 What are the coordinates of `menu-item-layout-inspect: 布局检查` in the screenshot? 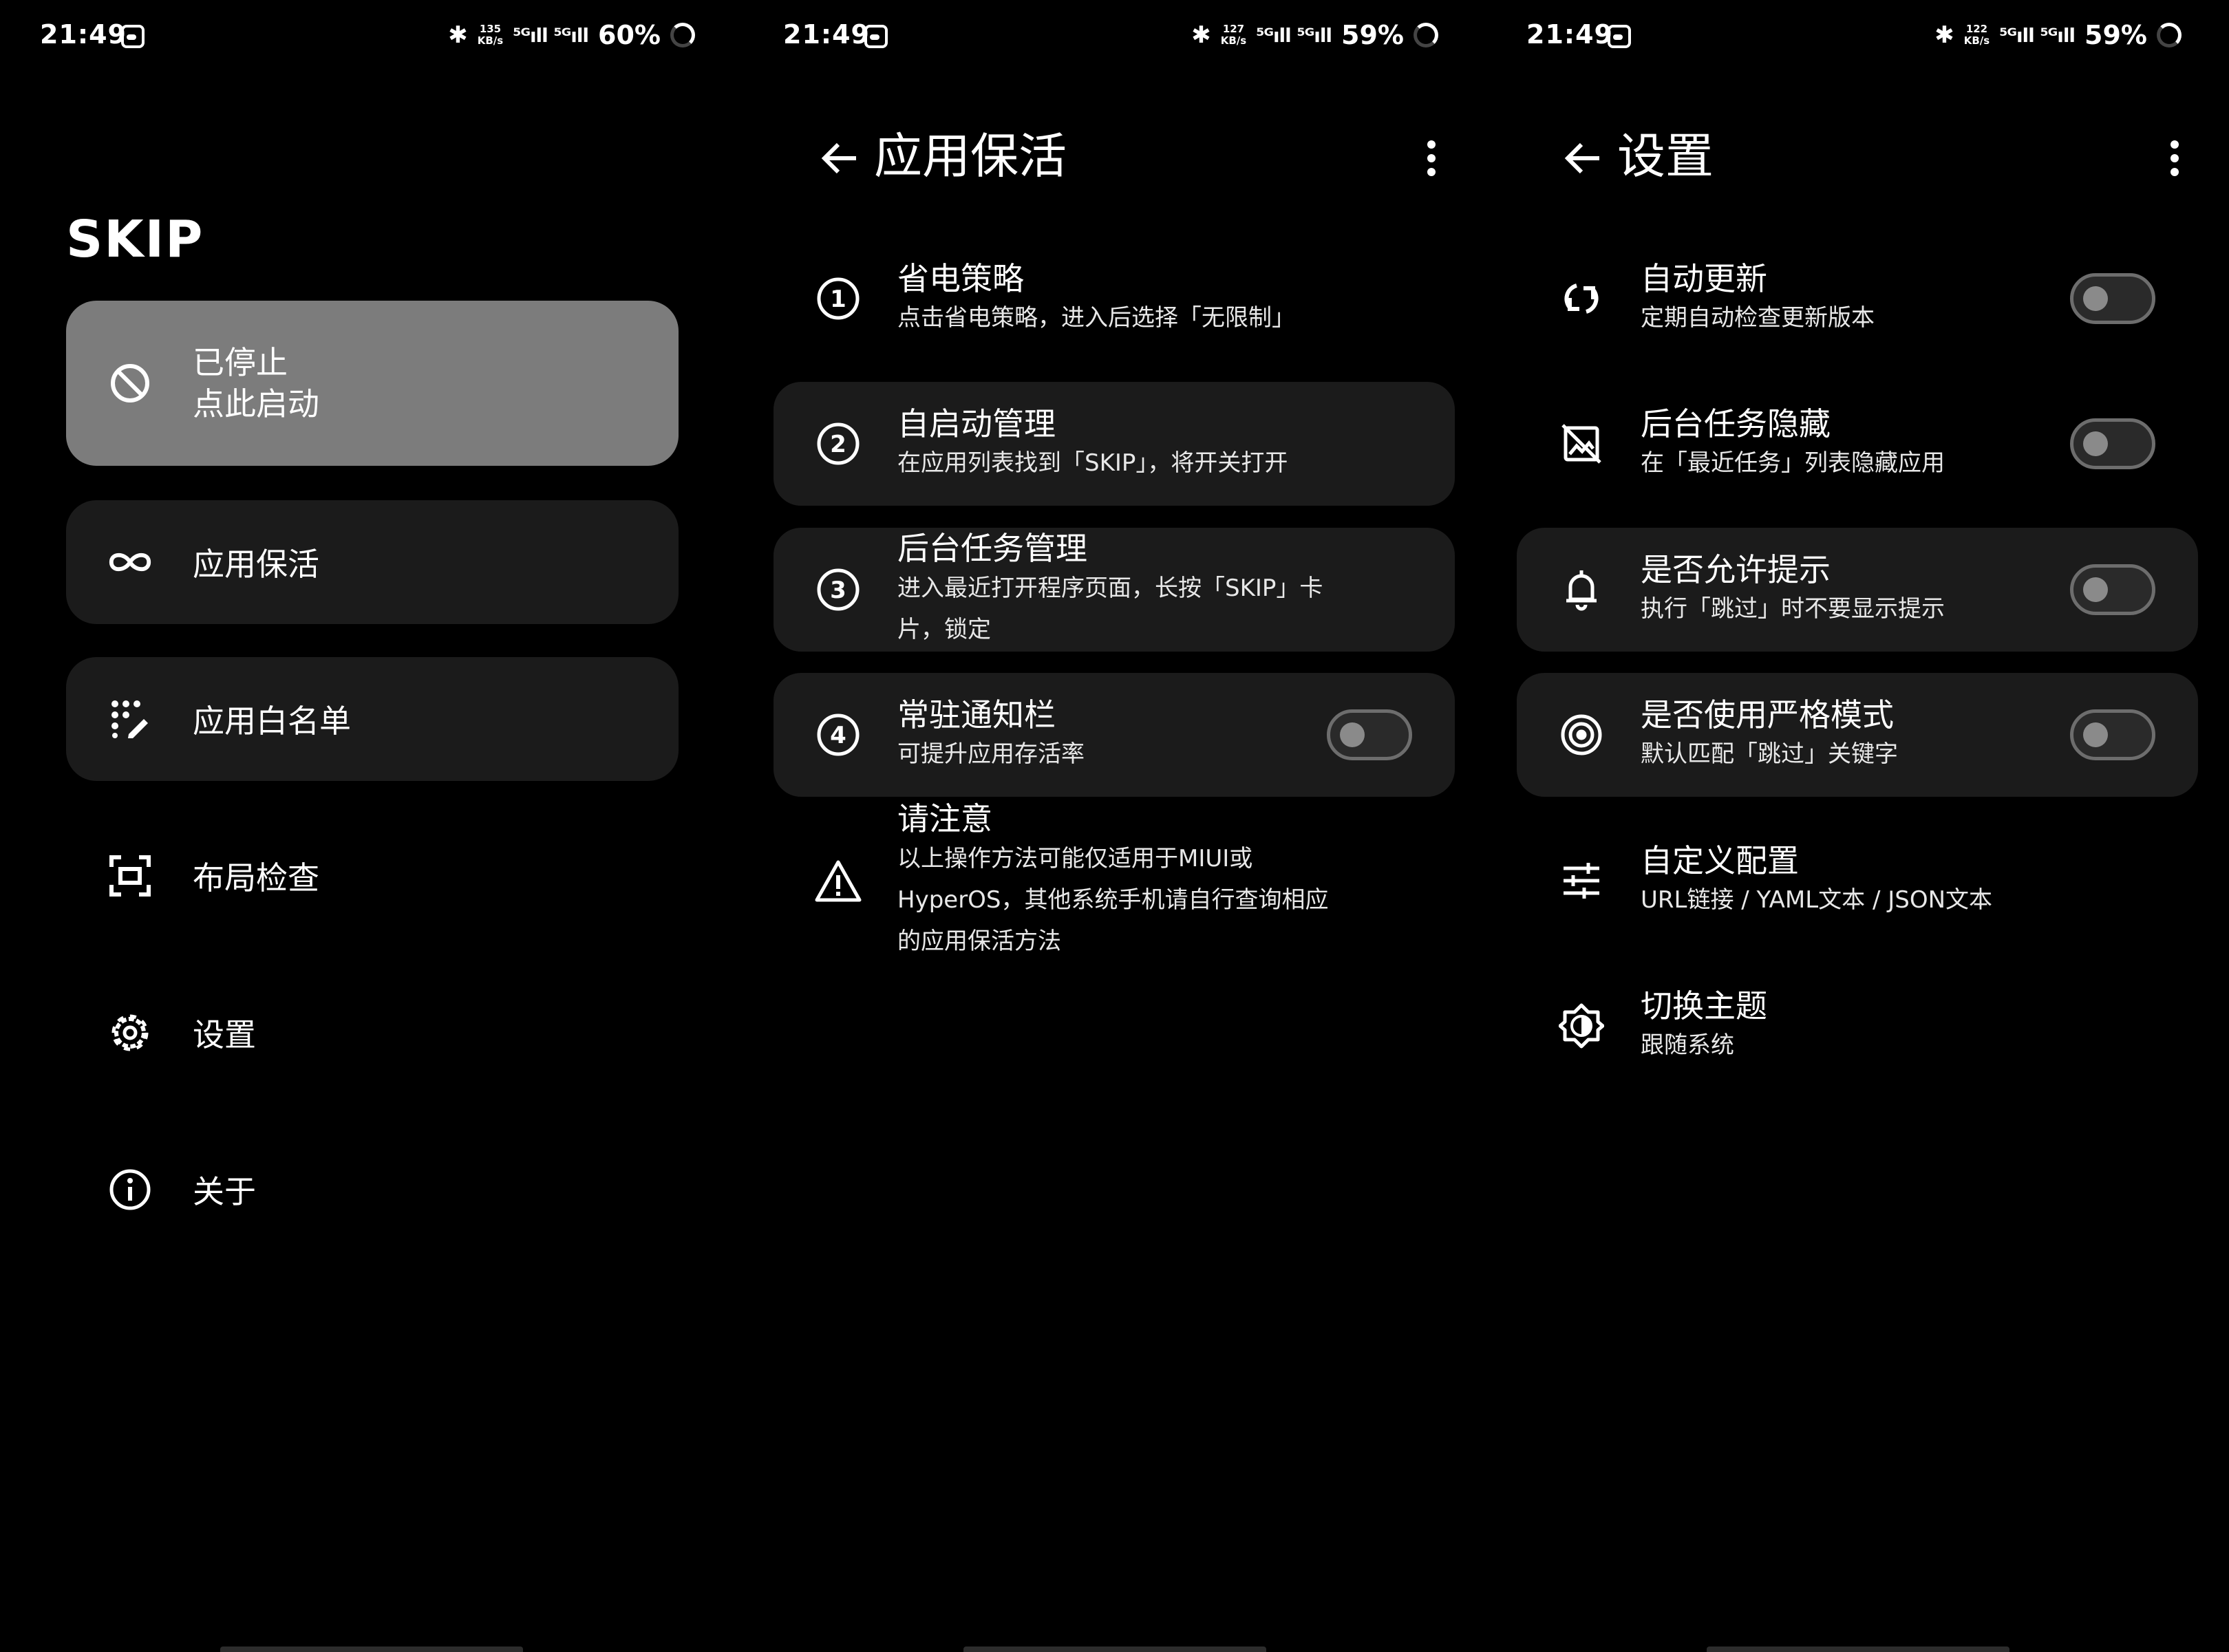 It's located at (372, 876).